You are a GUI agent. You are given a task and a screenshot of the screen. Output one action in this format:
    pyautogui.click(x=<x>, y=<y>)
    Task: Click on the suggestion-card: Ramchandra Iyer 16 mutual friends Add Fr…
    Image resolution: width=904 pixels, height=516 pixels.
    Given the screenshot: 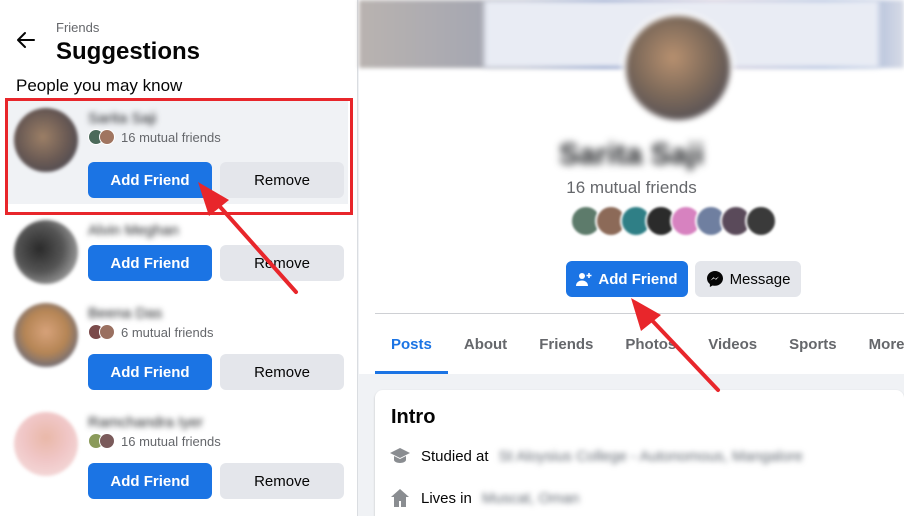 What is the action you would take?
    pyautogui.click(x=178, y=456)
    